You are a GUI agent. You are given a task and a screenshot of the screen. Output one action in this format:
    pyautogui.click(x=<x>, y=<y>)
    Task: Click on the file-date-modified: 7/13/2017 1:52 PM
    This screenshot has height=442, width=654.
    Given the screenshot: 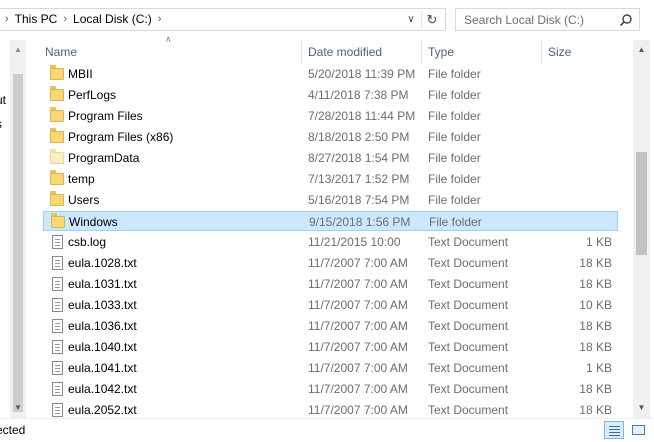 What is the action you would take?
    pyautogui.click(x=359, y=179)
    